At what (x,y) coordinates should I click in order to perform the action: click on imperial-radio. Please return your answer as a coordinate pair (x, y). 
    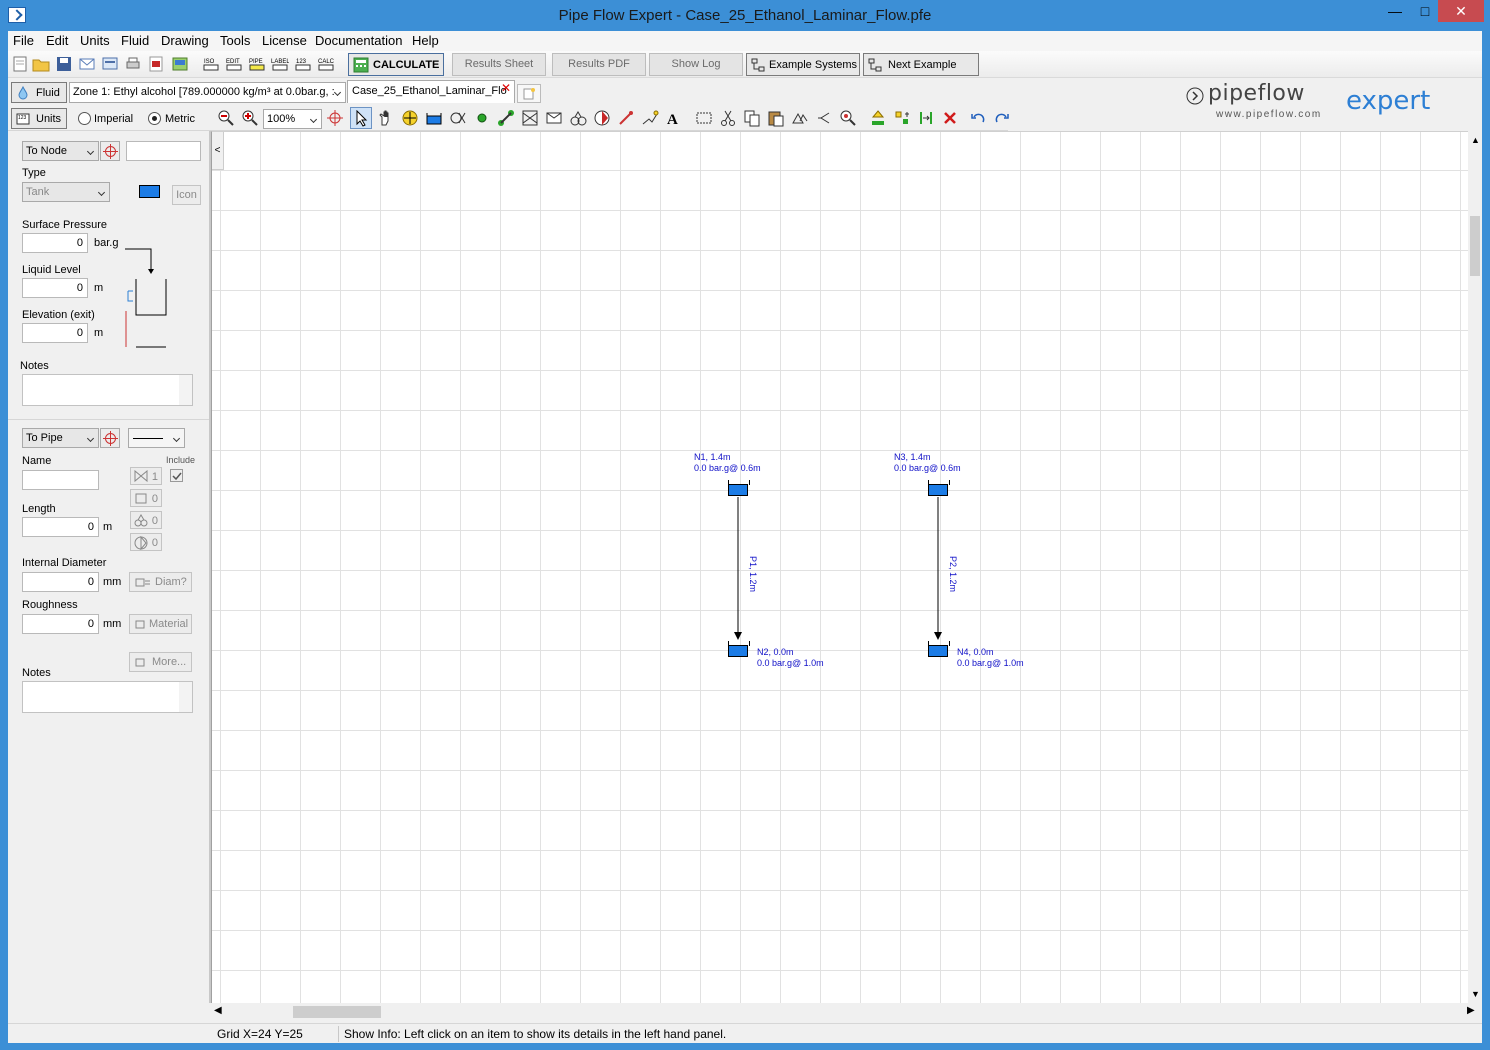
    Looking at the image, I should click on (84, 118).